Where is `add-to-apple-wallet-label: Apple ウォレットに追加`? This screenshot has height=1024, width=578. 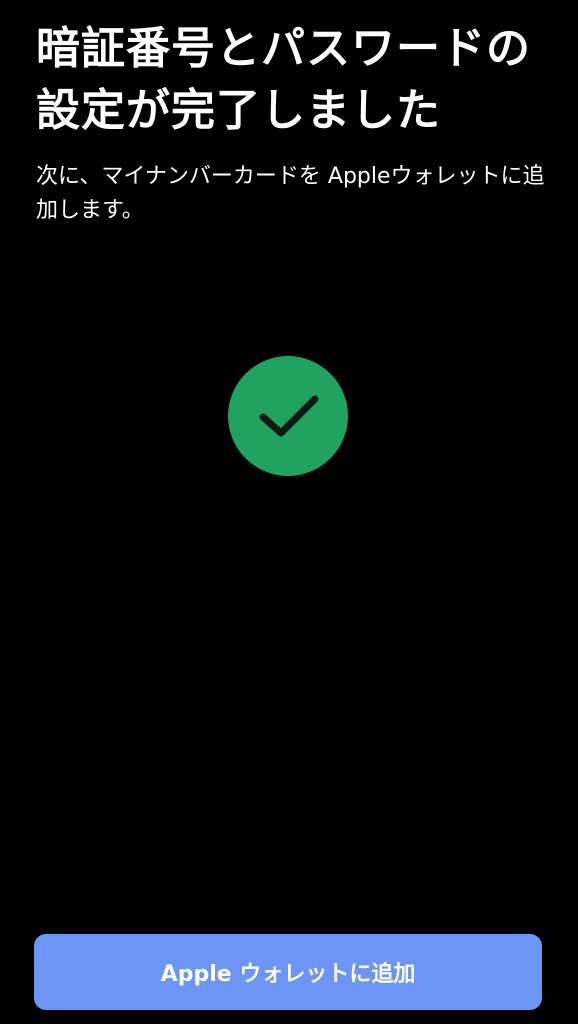
add-to-apple-wallet-label: Apple ウォレットに追加 is located at coordinates (288, 974).